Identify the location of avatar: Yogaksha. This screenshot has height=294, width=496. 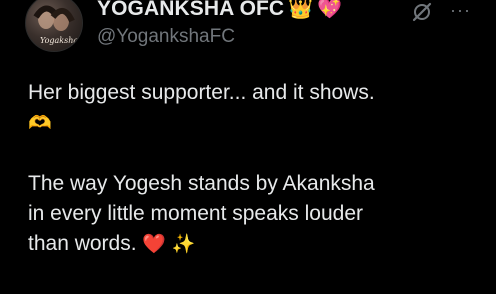
(54, 26).